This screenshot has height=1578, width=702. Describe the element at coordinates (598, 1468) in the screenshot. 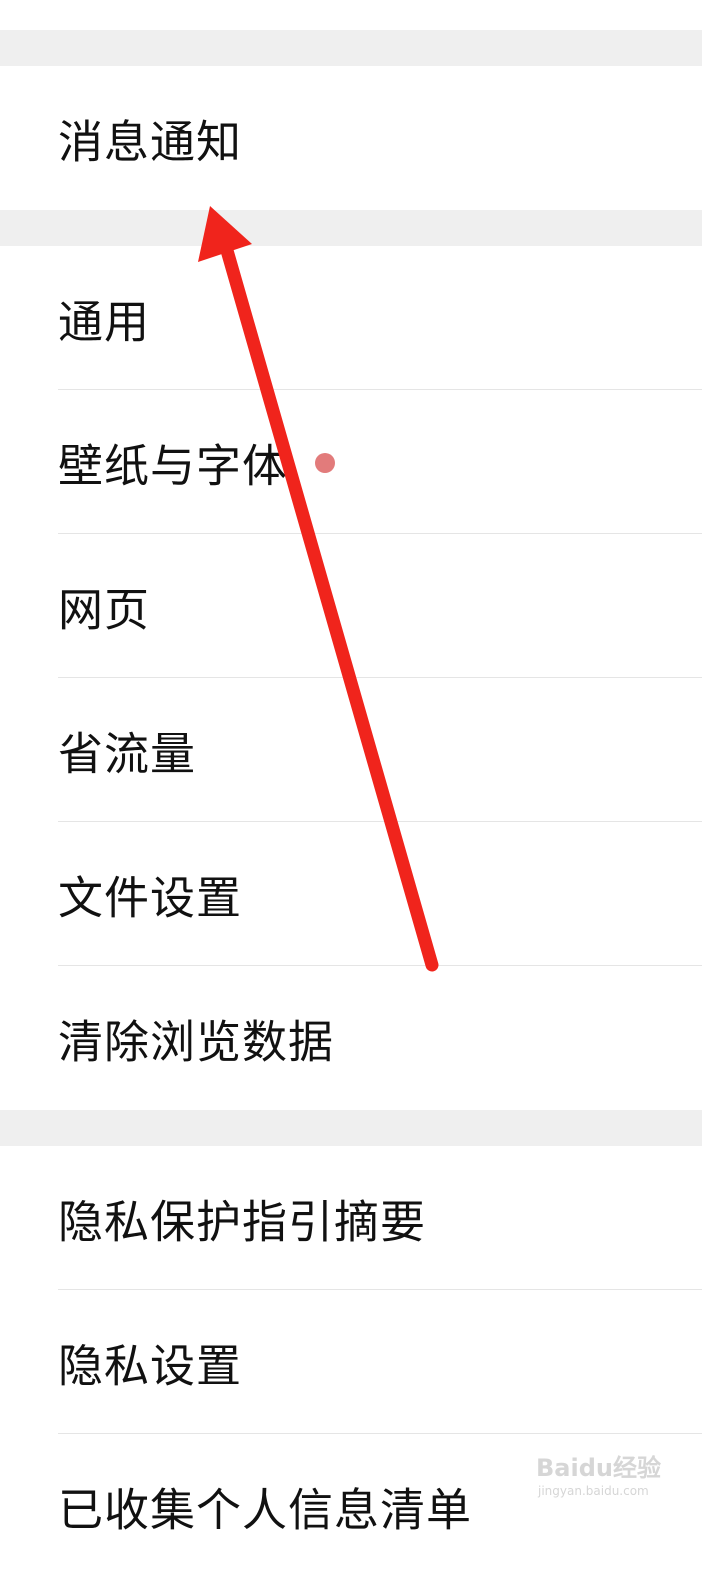

I see `watermark-brand: Baidu经验` at that location.